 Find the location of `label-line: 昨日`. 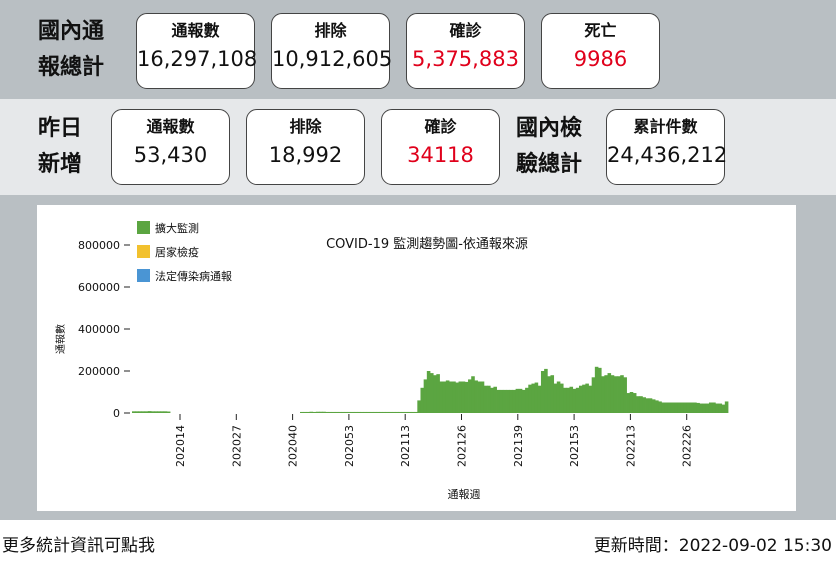

label-line: 昨日 is located at coordinates (60, 128).